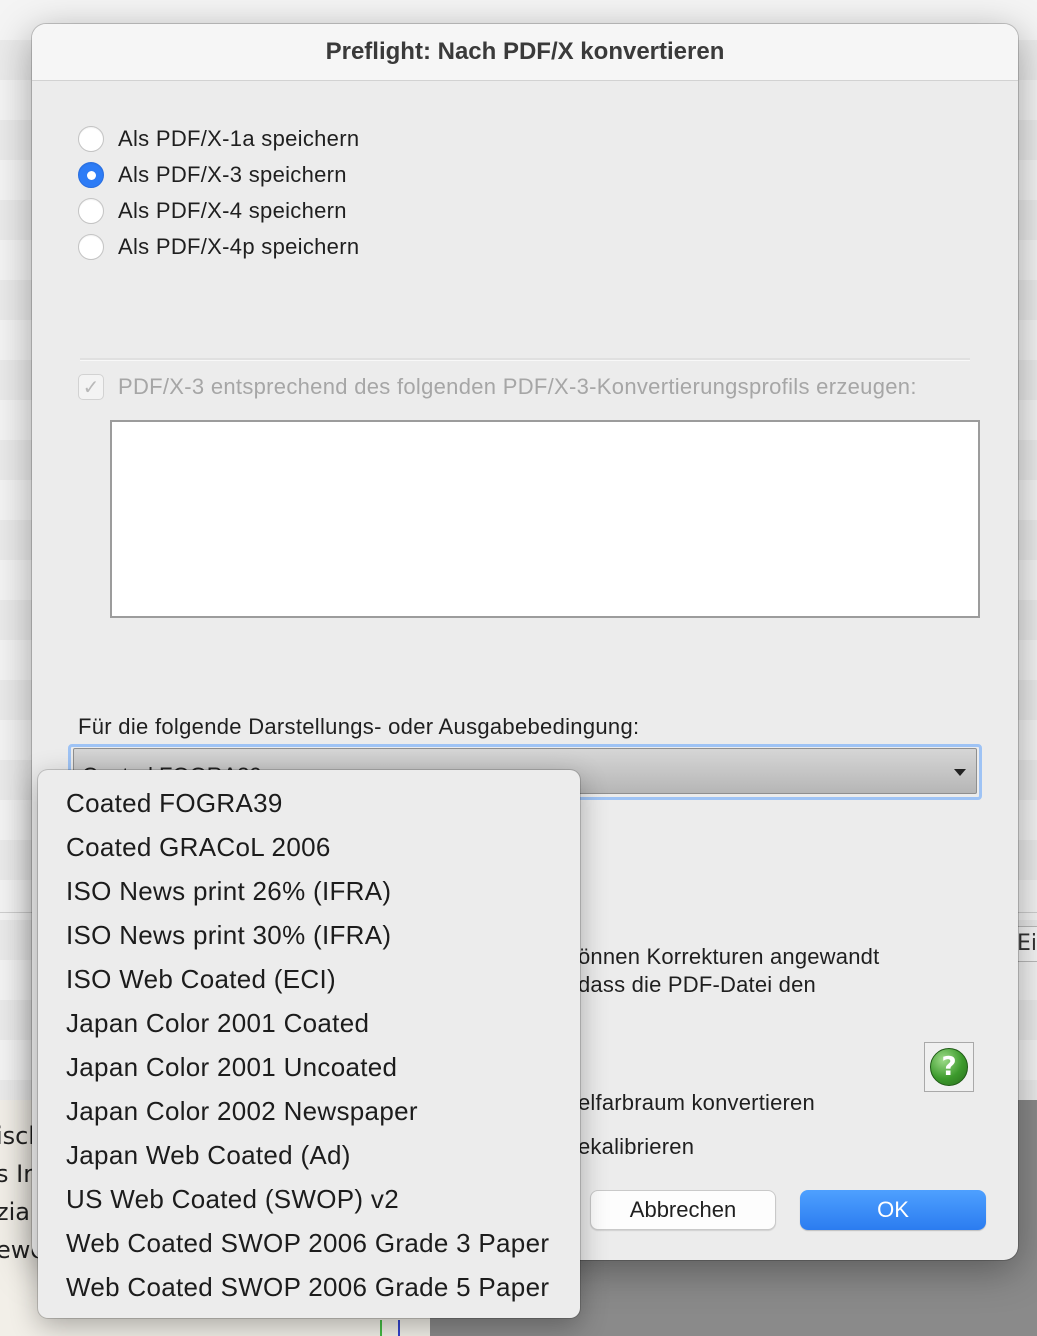 Image resolution: width=1037 pixels, height=1336 pixels. I want to click on radio-pdfx-4: Als PDF/X-4 speichern, so click(212, 211).